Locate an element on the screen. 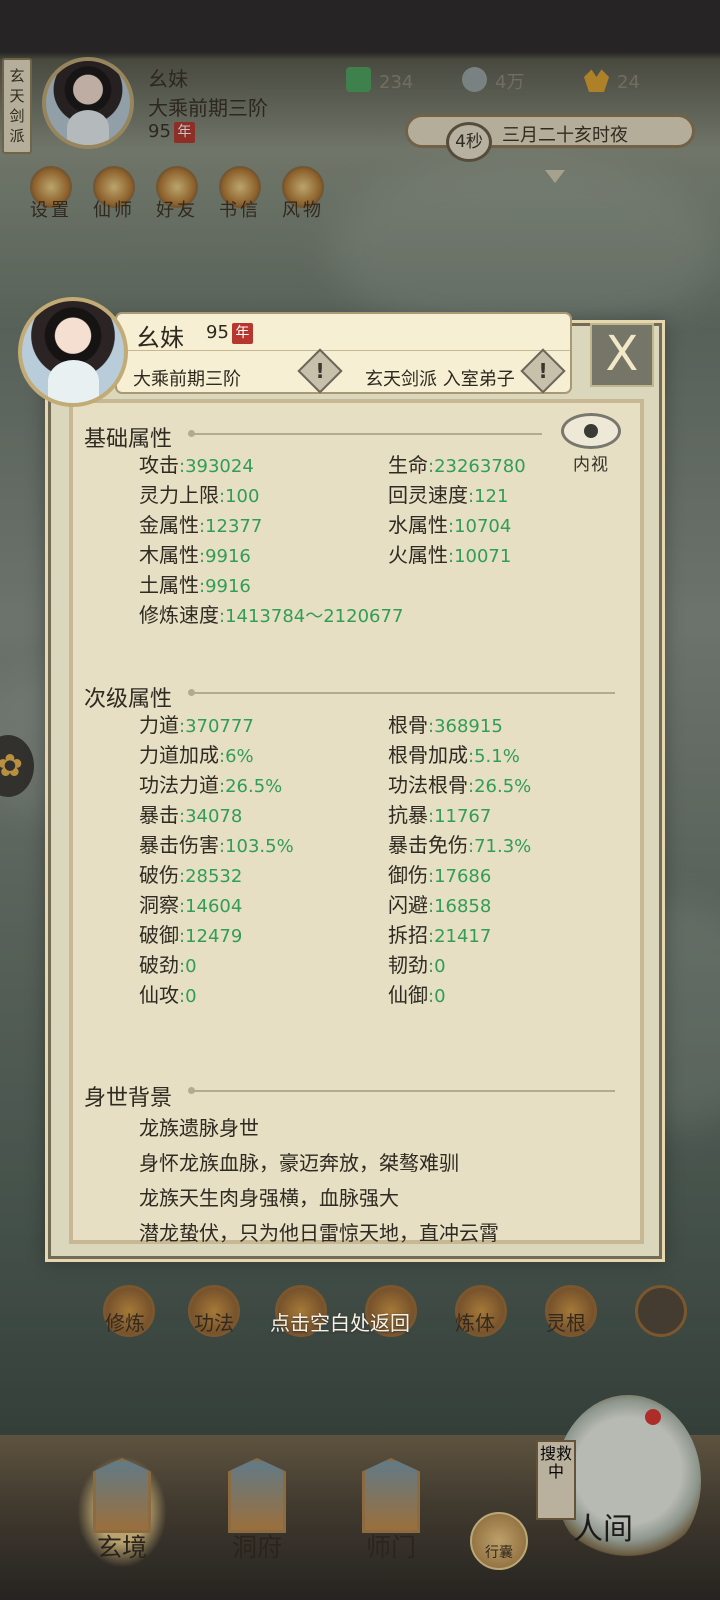  anti-crit-label: 抗暴 is located at coordinates (408, 815).